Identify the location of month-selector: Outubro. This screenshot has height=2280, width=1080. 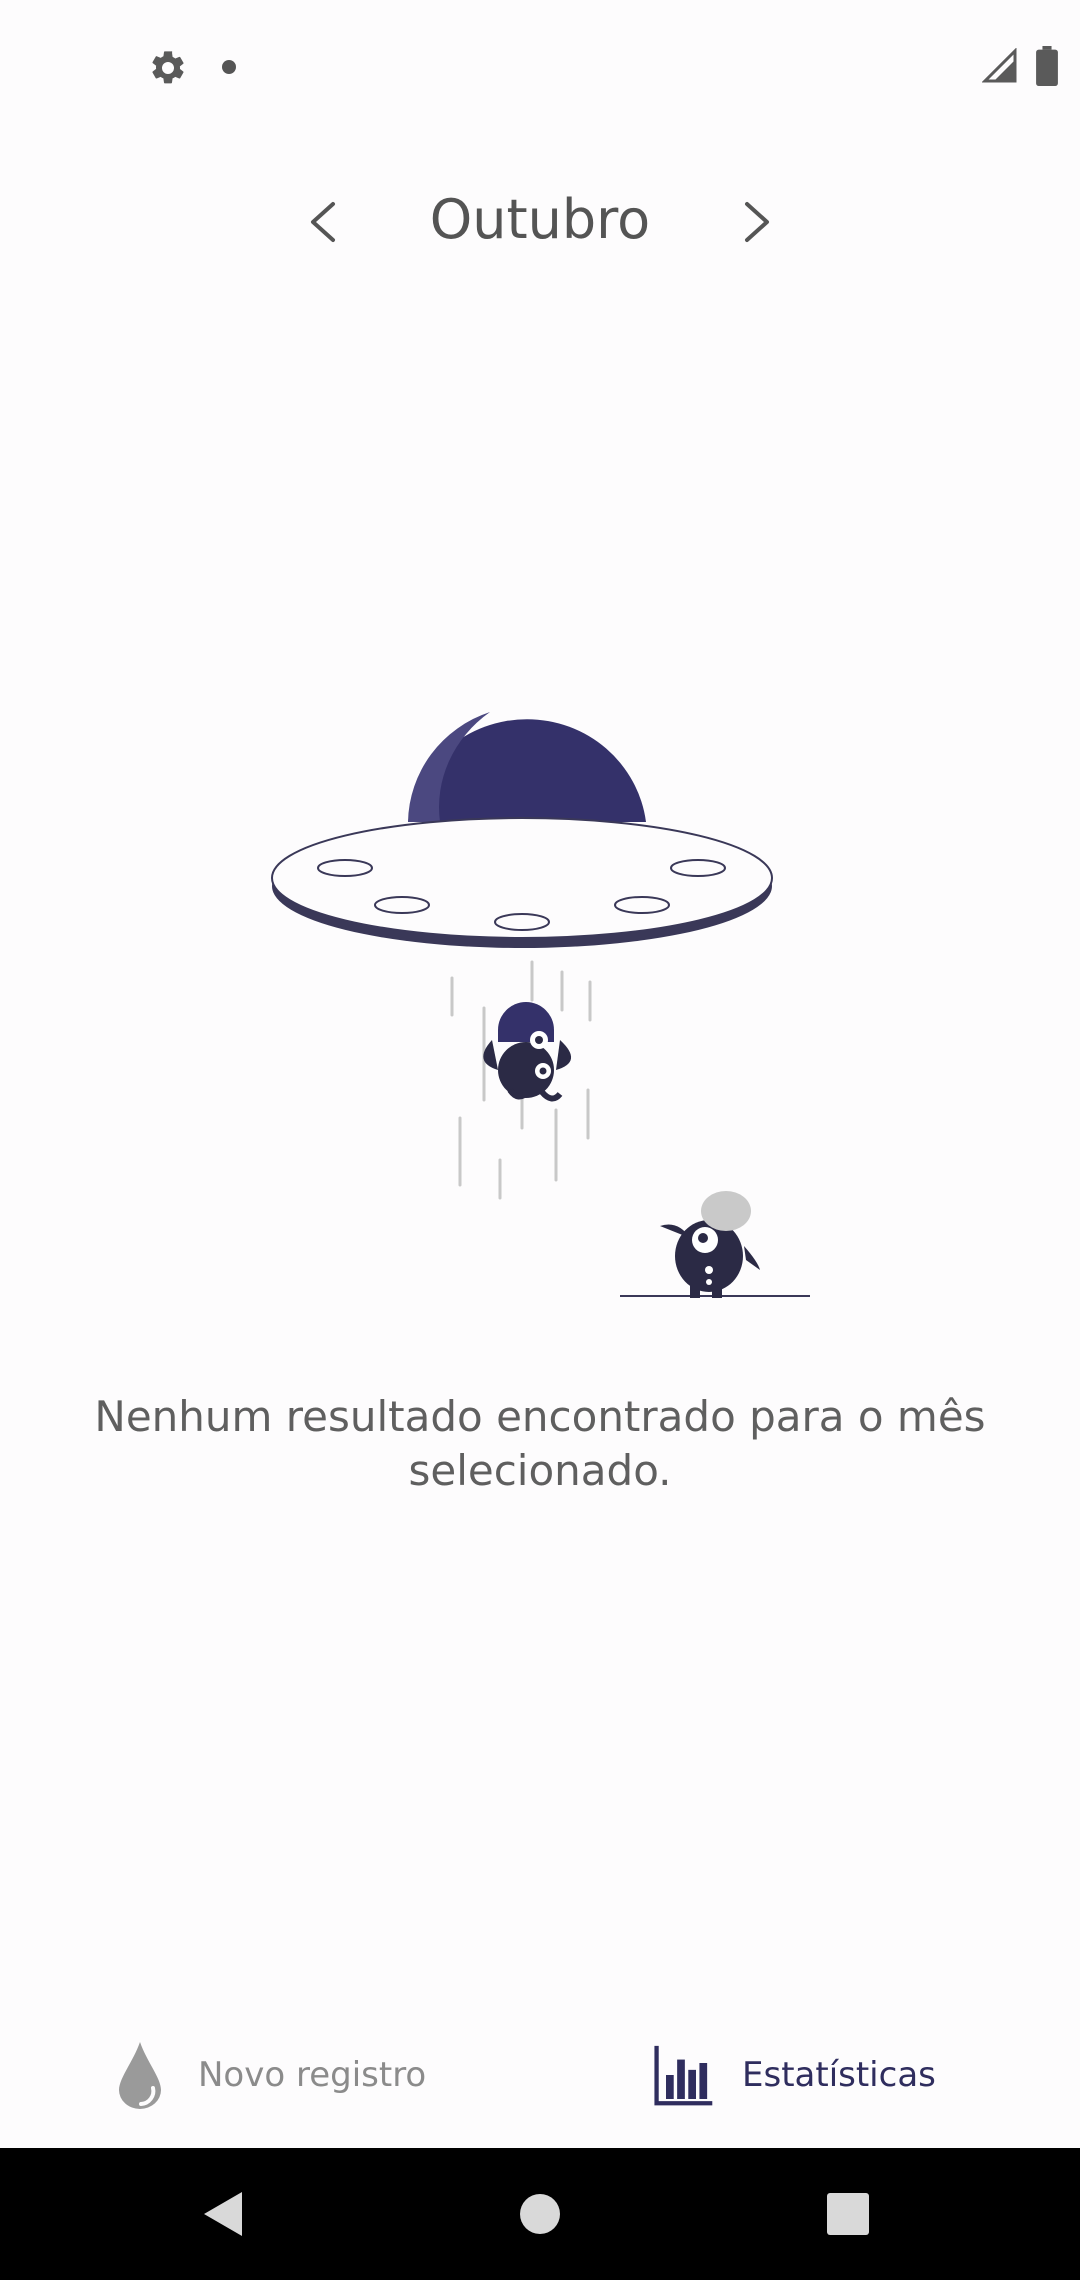
(540, 220).